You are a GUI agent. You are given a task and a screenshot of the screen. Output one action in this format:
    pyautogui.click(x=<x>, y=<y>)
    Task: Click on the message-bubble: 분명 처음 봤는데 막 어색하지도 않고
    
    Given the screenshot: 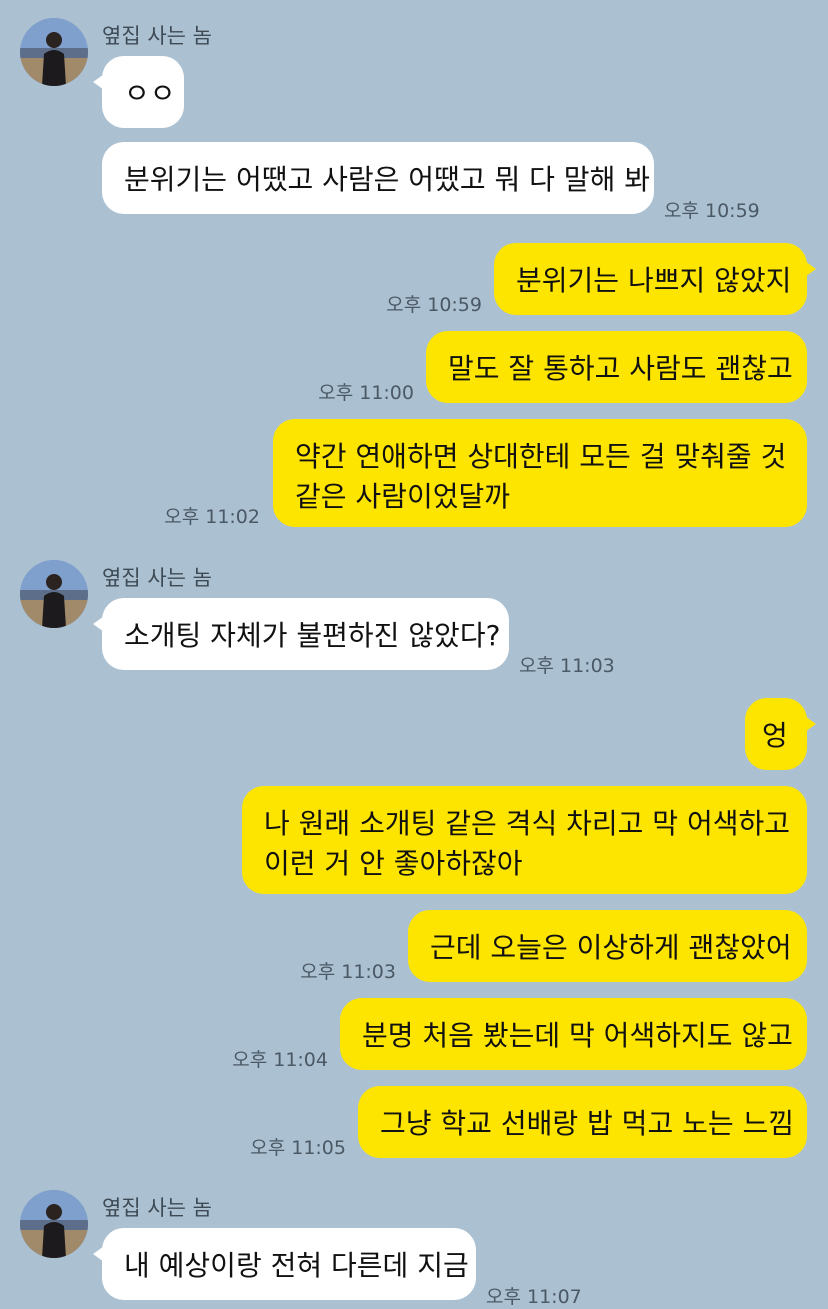 What is the action you would take?
    pyautogui.click(x=573, y=1034)
    